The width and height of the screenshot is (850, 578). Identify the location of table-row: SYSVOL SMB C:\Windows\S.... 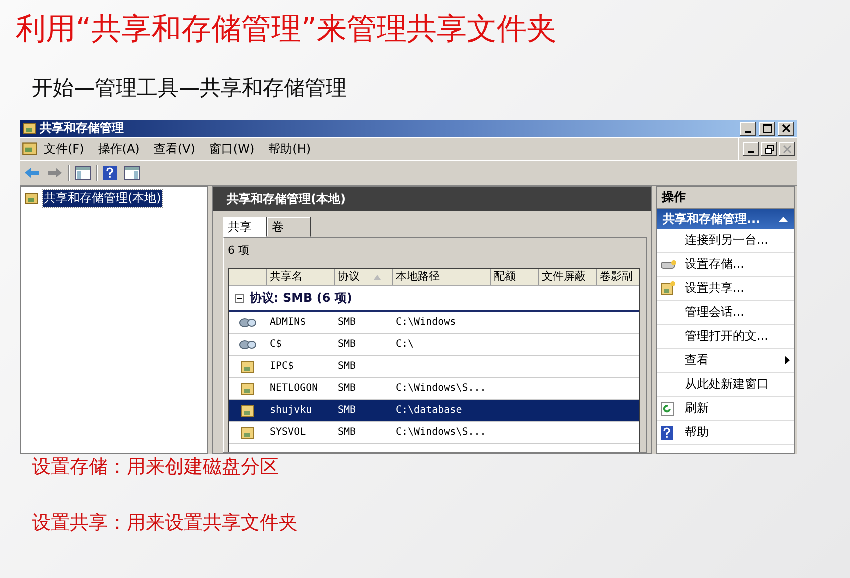
(434, 433).